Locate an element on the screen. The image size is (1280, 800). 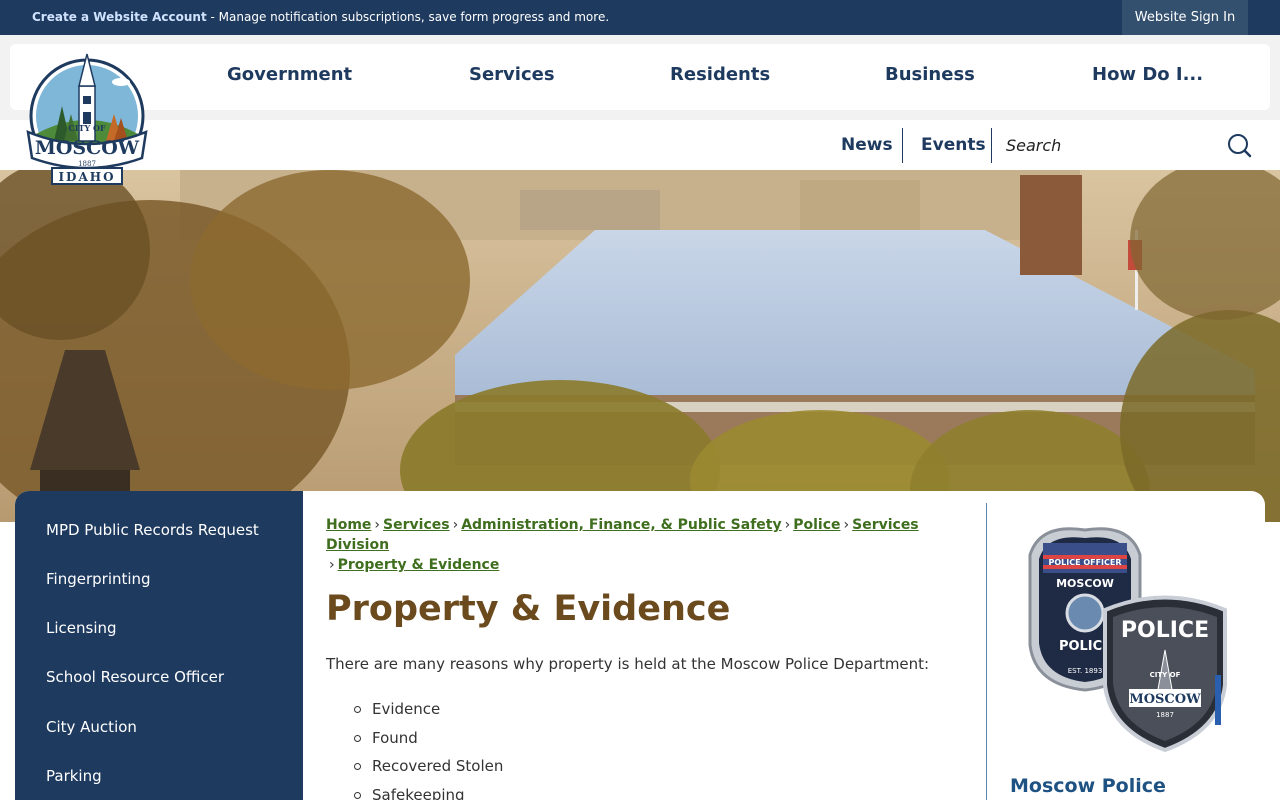
page-title: Property & Evidence is located at coordinates (528, 609).